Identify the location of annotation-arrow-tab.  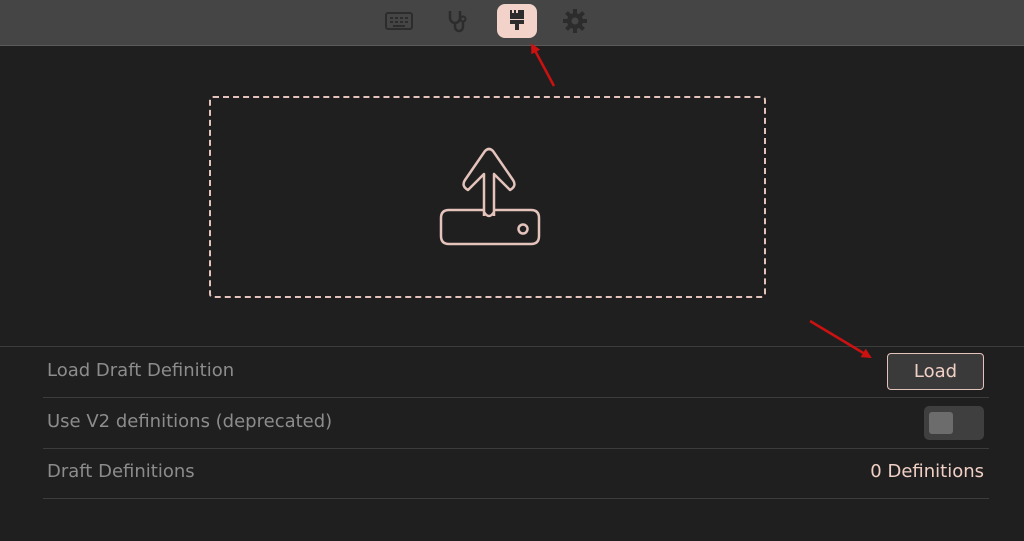
(543, 65).